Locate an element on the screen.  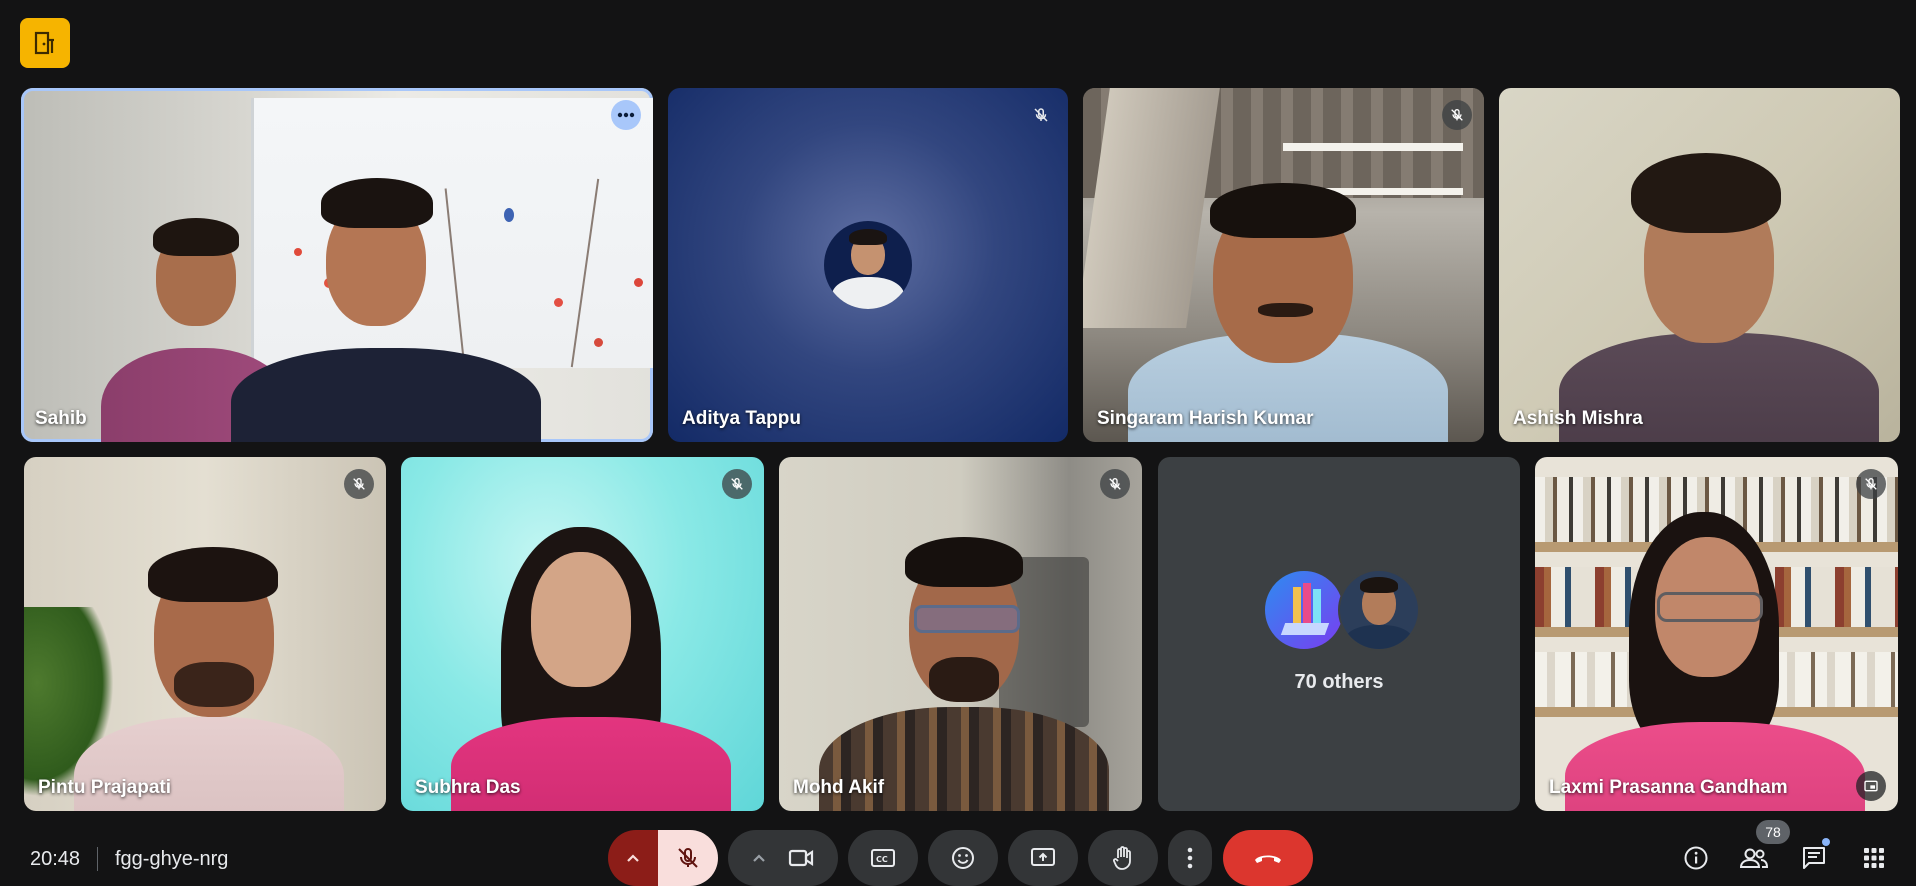
present-screen-button is located at coordinates (1043, 858).